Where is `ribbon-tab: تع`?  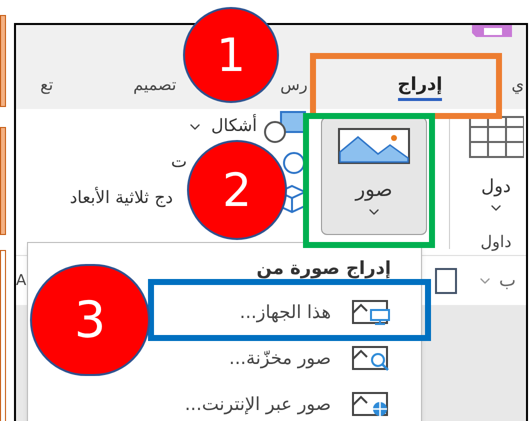 ribbon-tab: تع is located at coordinates (47, 86).